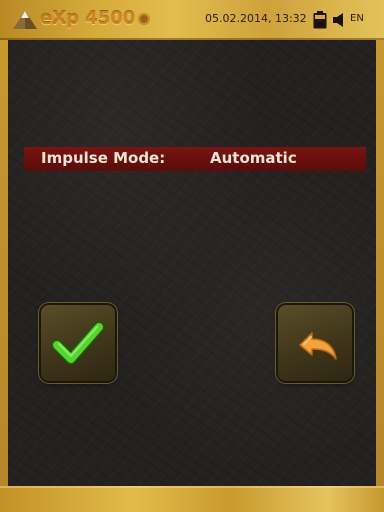 The width and height of the screenshot is (384, 512). I want to click on date-time: 05.02.2014, 13:32, so click(256, 18).